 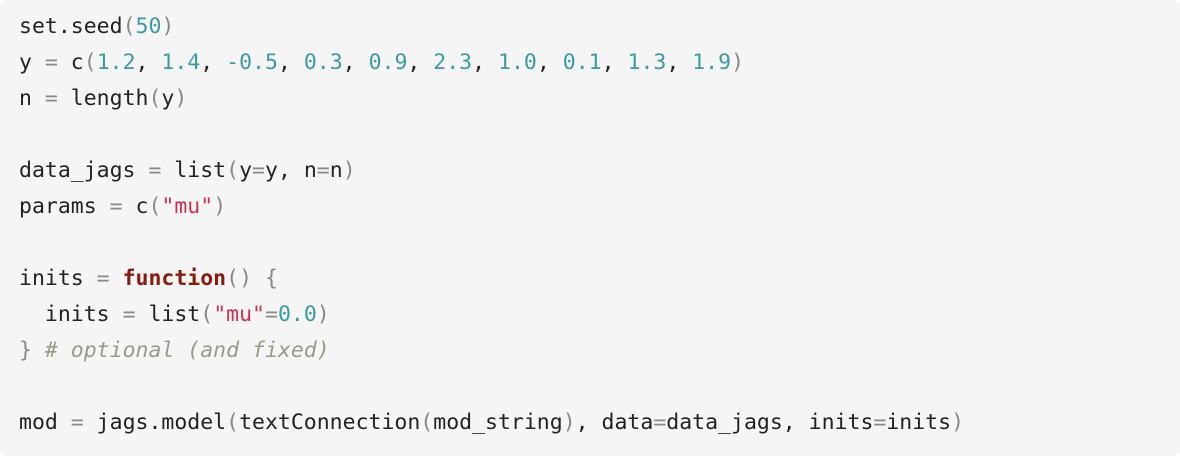 I want to click on code-line: inits = list("mu"=0.0), so click(x=599, y=315).